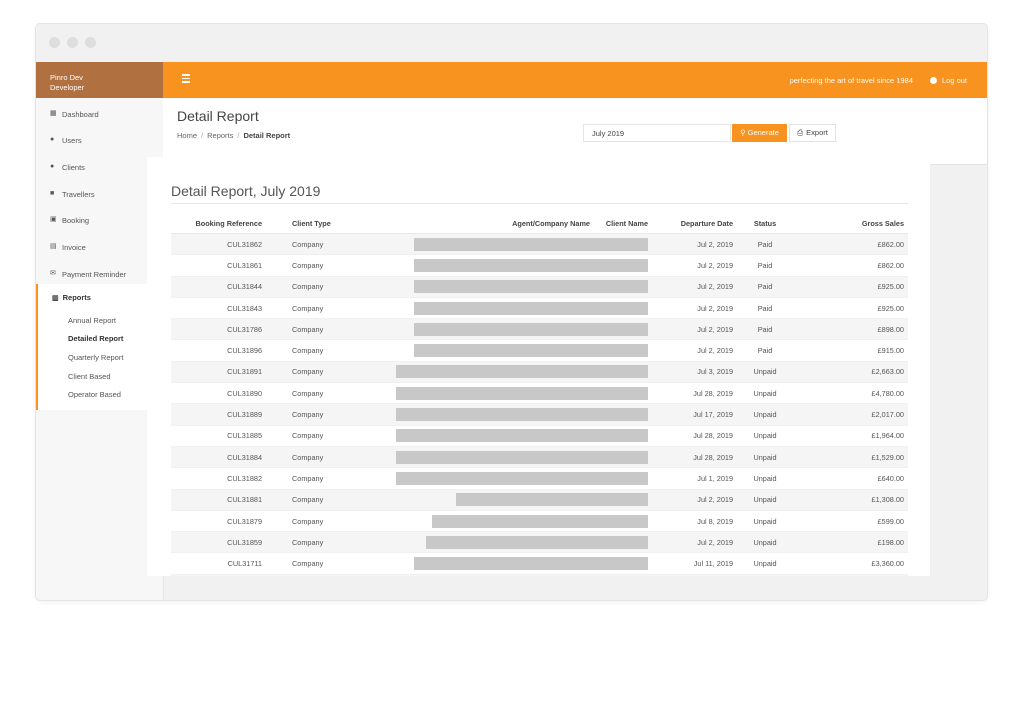 The height and width of the screenshot is (707, 1024). What do you see at coordinates (763, 132) in the screenshot?
I see `generate-label: Generate` at bounding box center [763, 132].